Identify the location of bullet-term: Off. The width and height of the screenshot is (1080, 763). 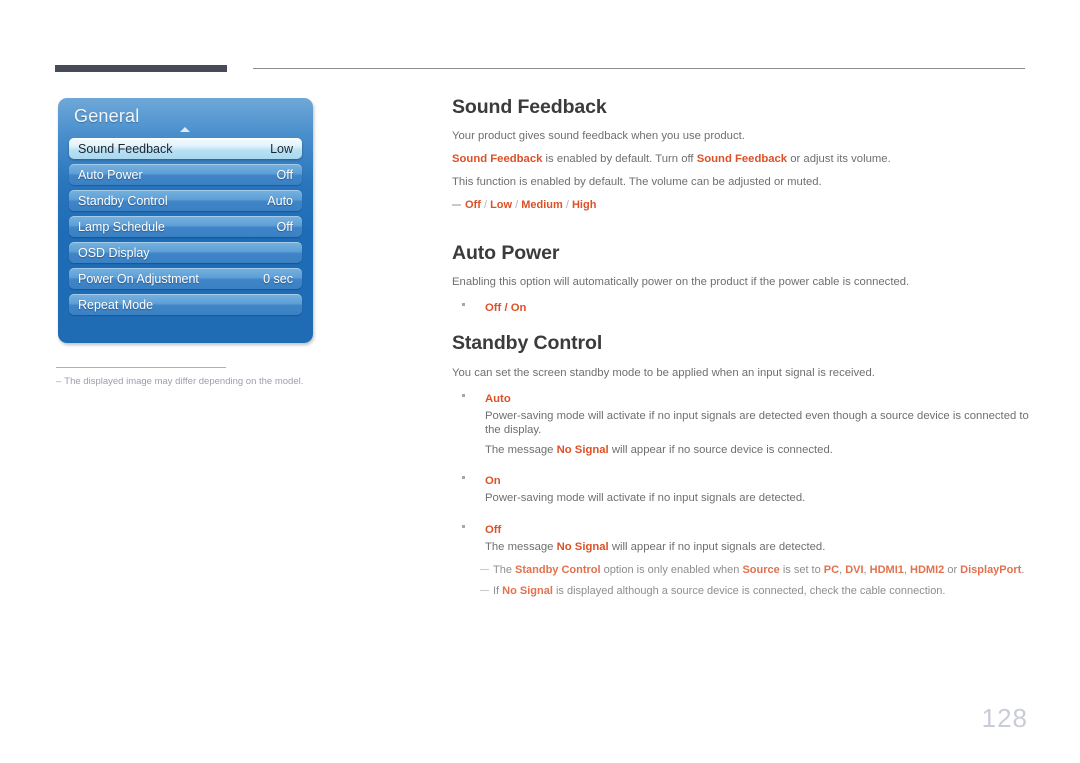
(493, 529).